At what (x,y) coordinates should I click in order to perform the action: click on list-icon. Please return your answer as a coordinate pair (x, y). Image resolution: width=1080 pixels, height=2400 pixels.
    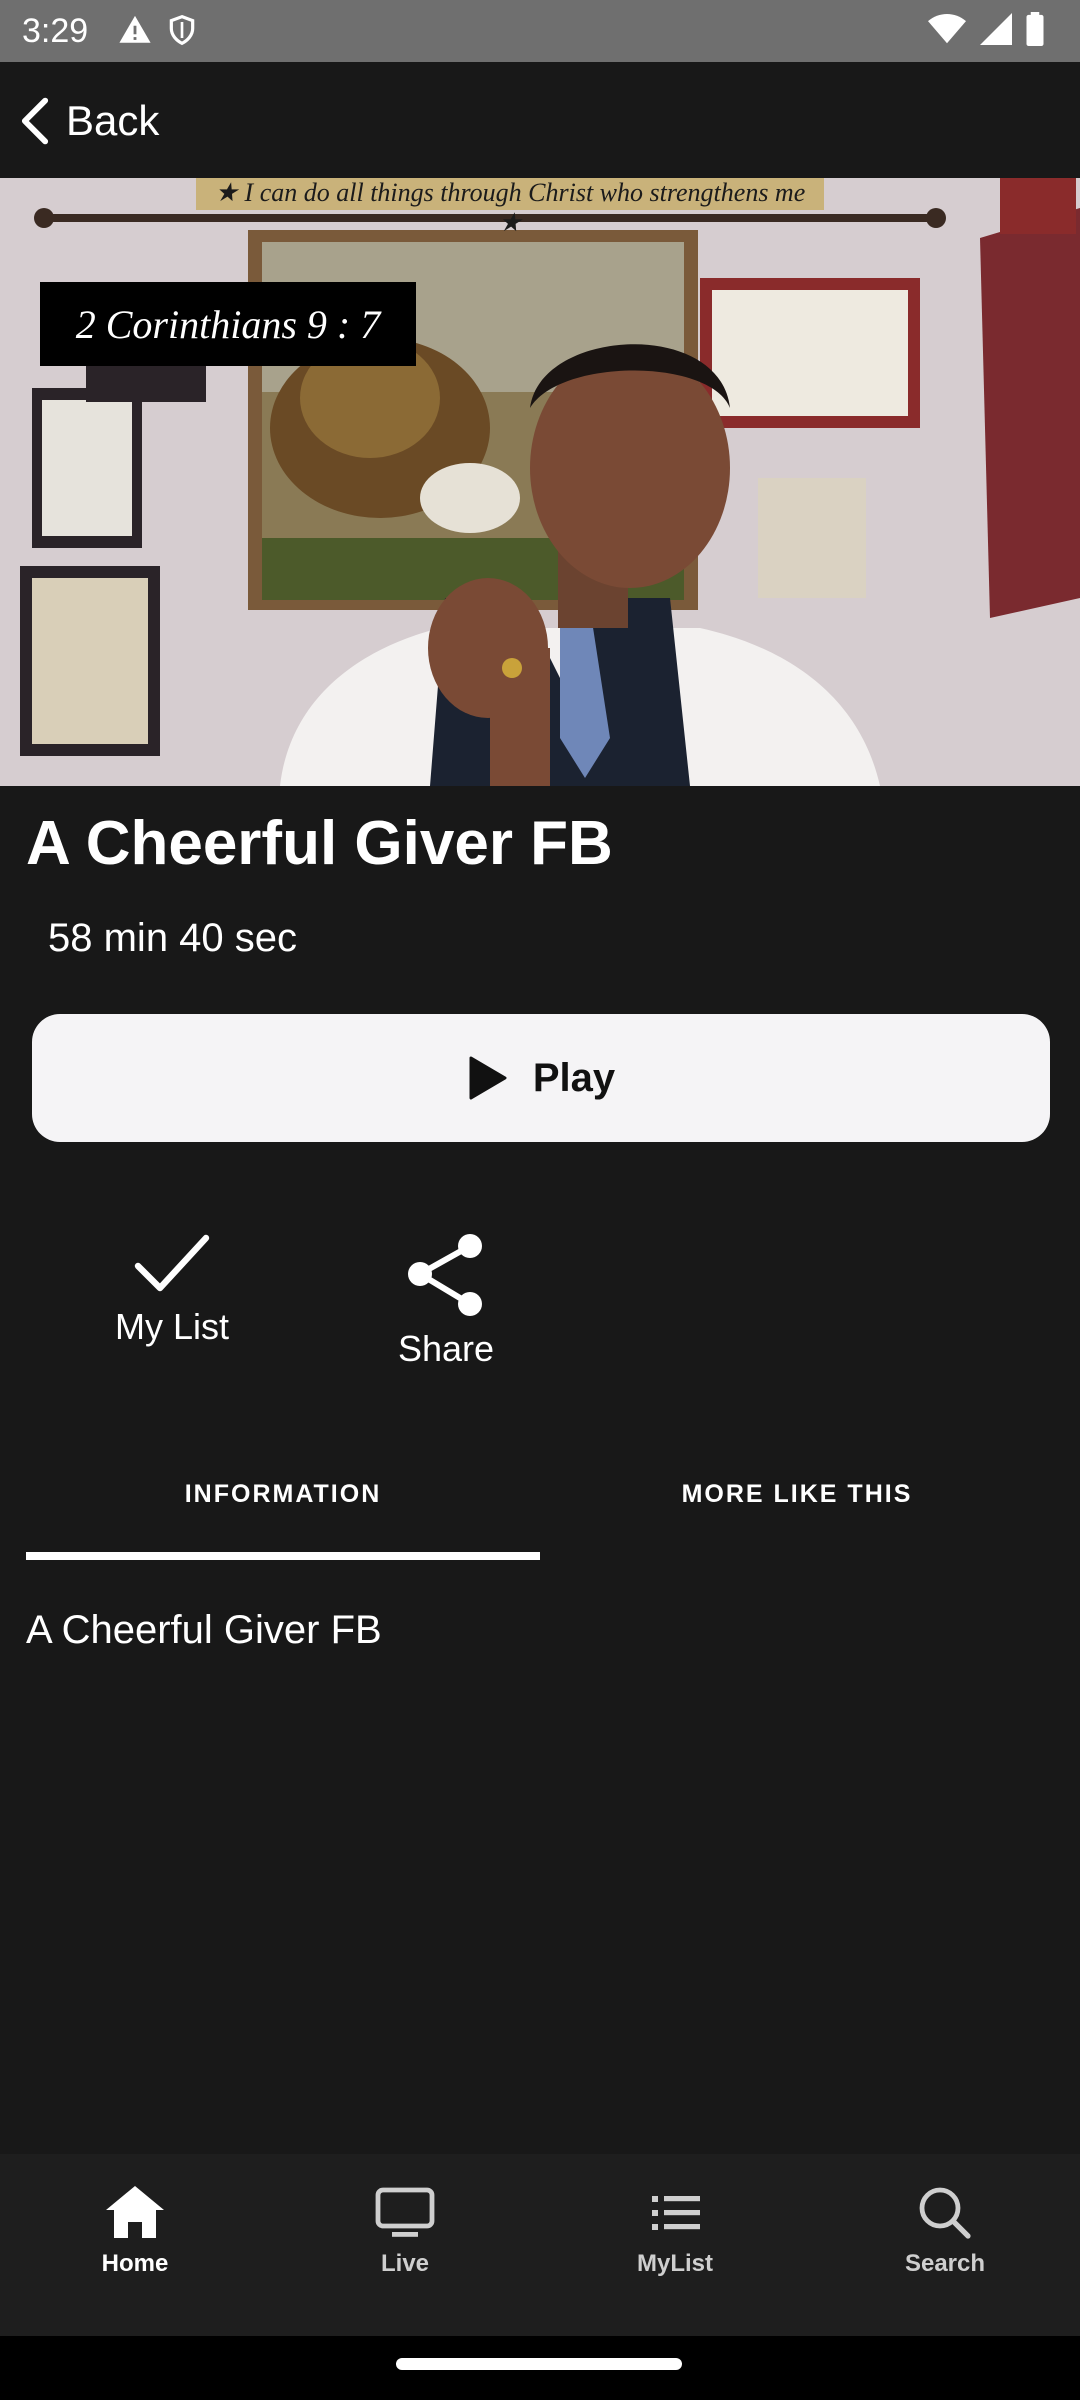
    Looking at the image, I should click on (676, 2213).